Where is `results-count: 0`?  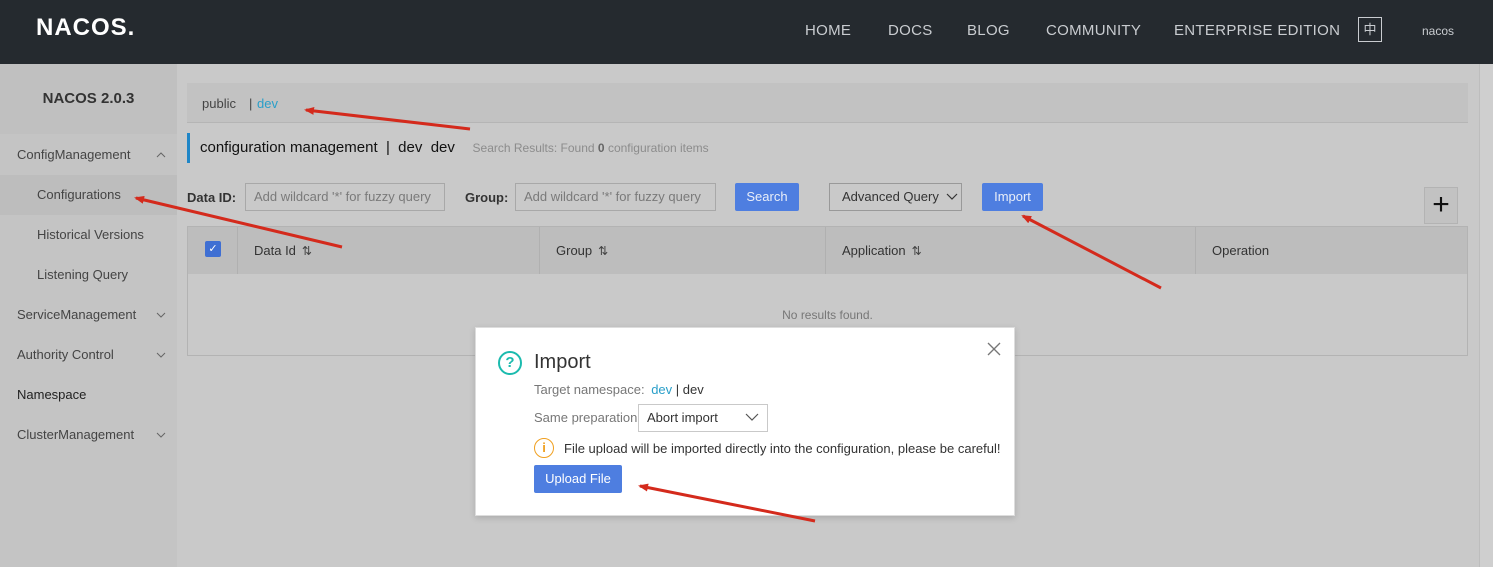
results-count: 0 is located at coordinates (601, 148).